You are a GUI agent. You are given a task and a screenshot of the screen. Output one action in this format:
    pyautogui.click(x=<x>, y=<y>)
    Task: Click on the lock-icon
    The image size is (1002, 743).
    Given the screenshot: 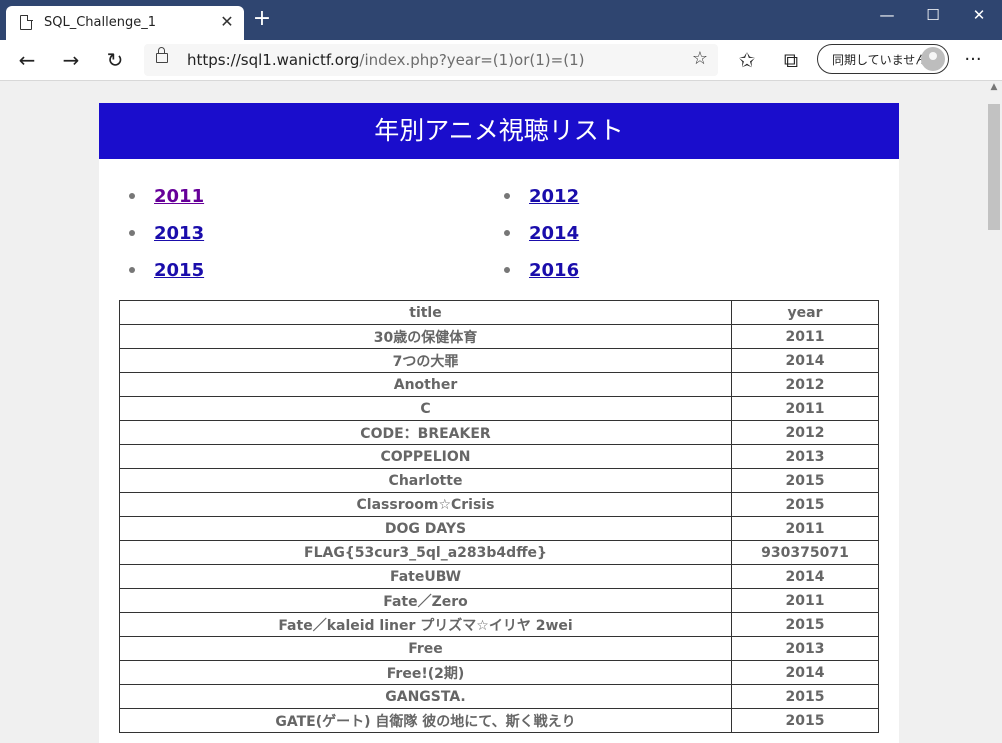 What is the action you would take?
    pyautogui.click(x=162, y=55)
    